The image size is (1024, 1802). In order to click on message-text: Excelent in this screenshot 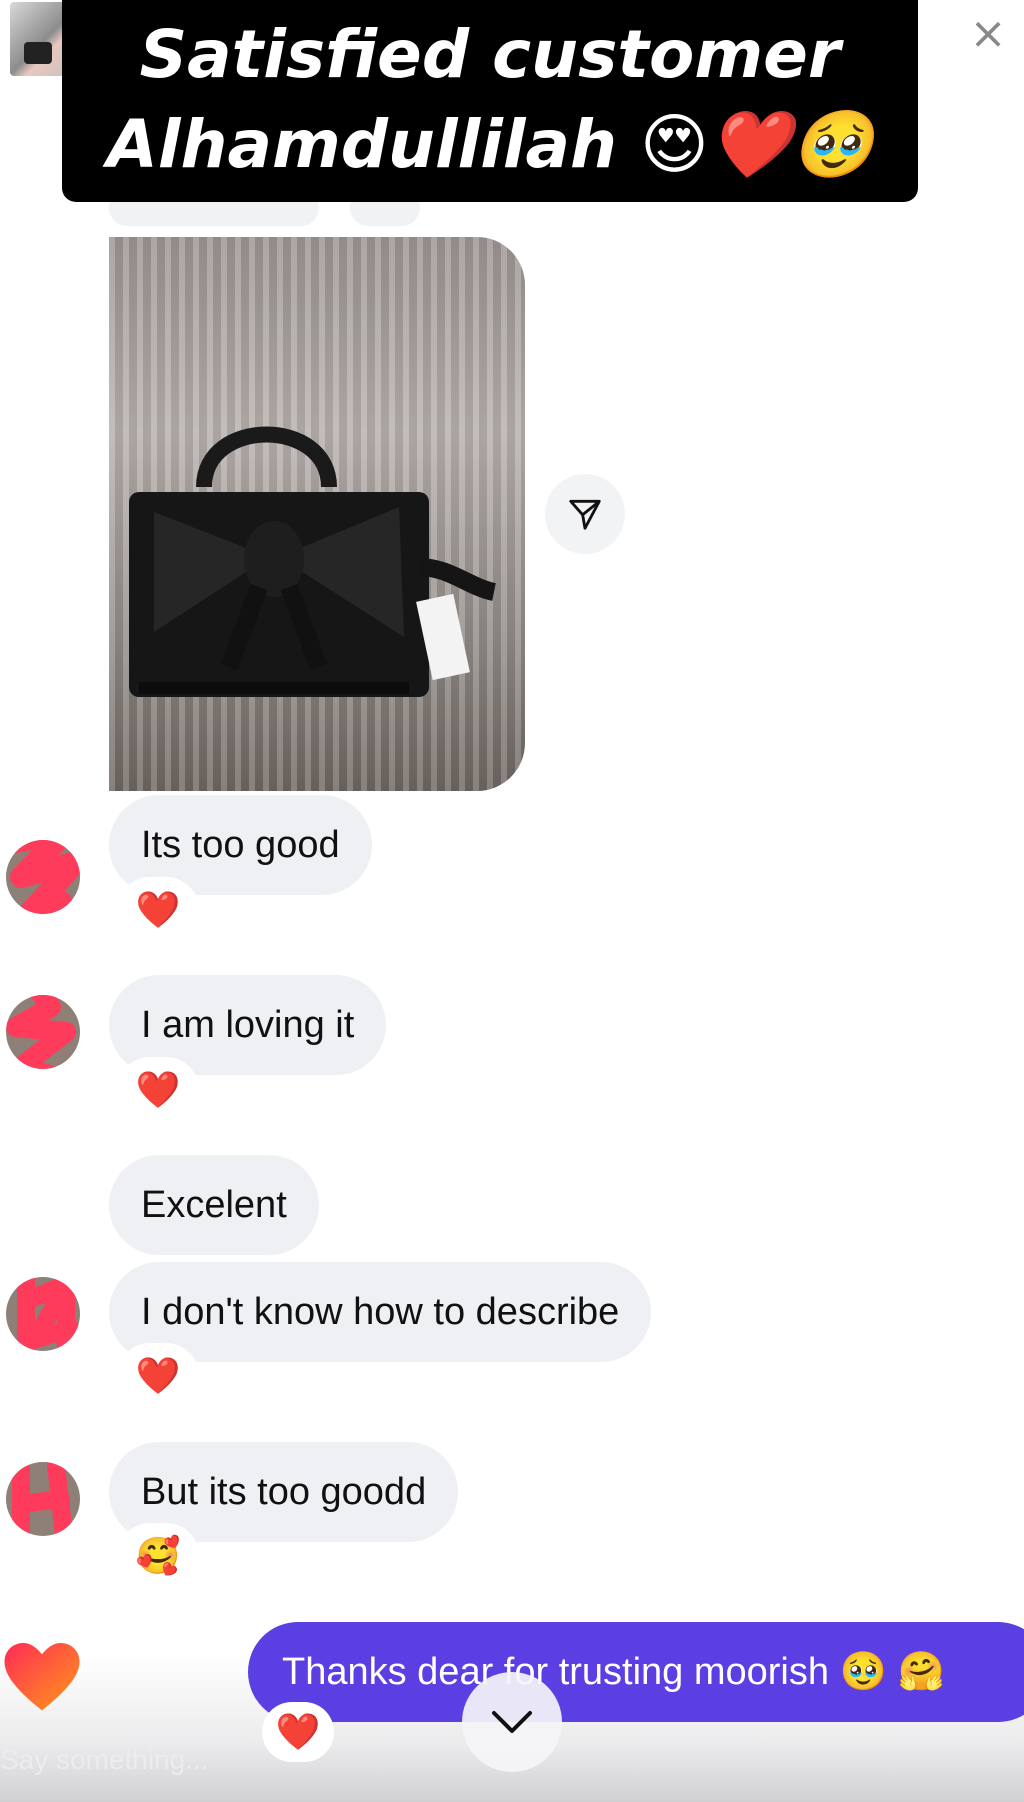, I will do `click(214, 1205)`.